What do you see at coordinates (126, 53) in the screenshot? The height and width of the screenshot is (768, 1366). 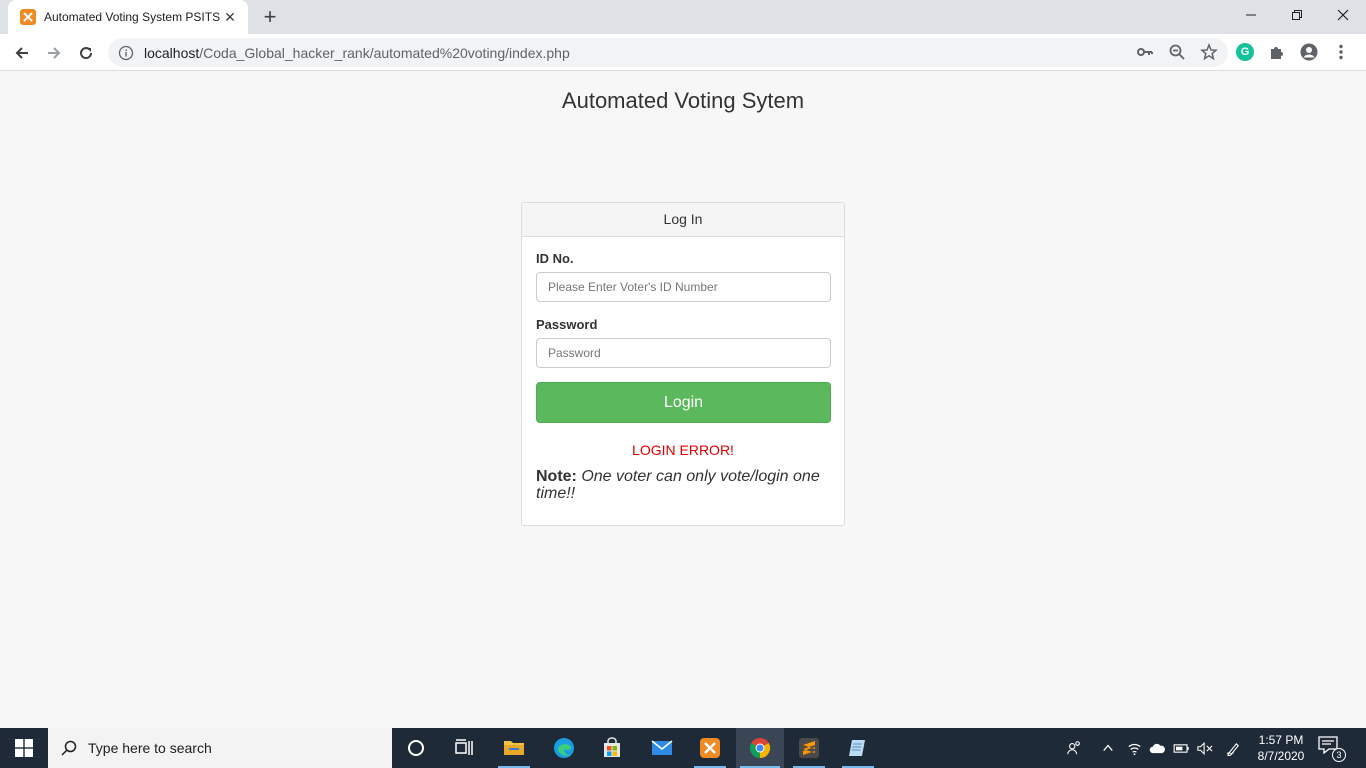 I see `info-icon` at bounding box center [126, 53].